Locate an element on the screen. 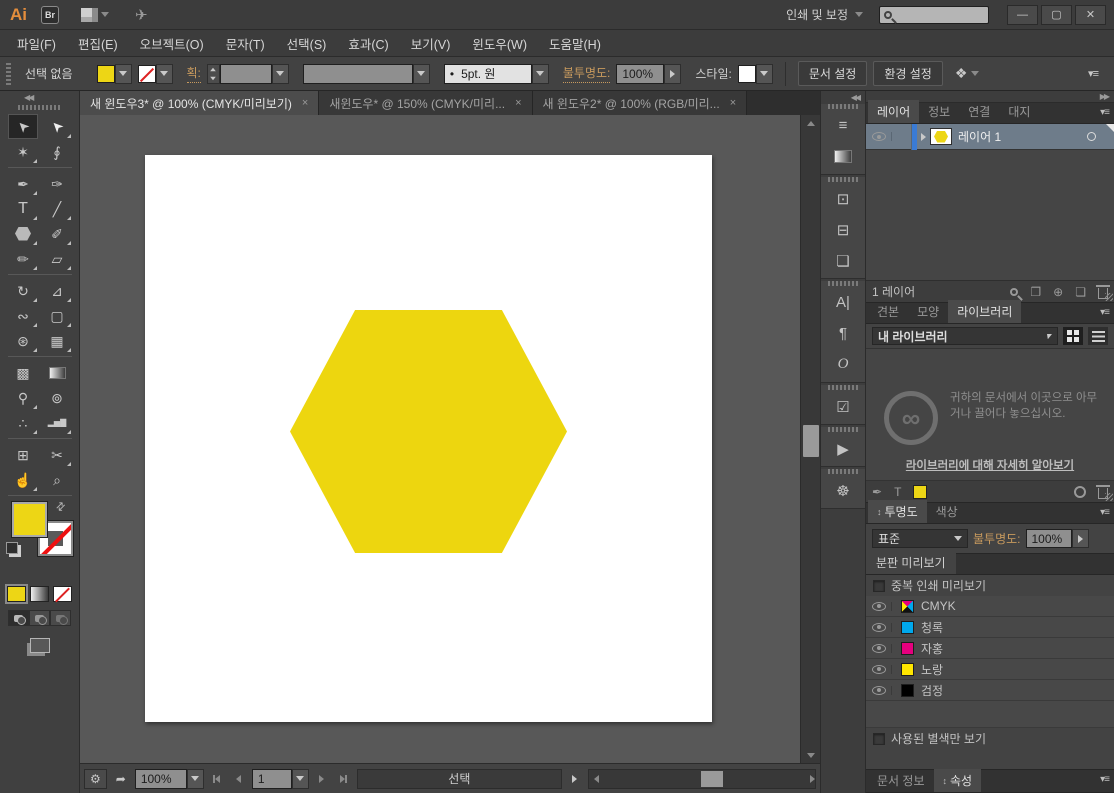 The image size is (1114, 793). layer-target-icon is located at coordinates (1091, 136).